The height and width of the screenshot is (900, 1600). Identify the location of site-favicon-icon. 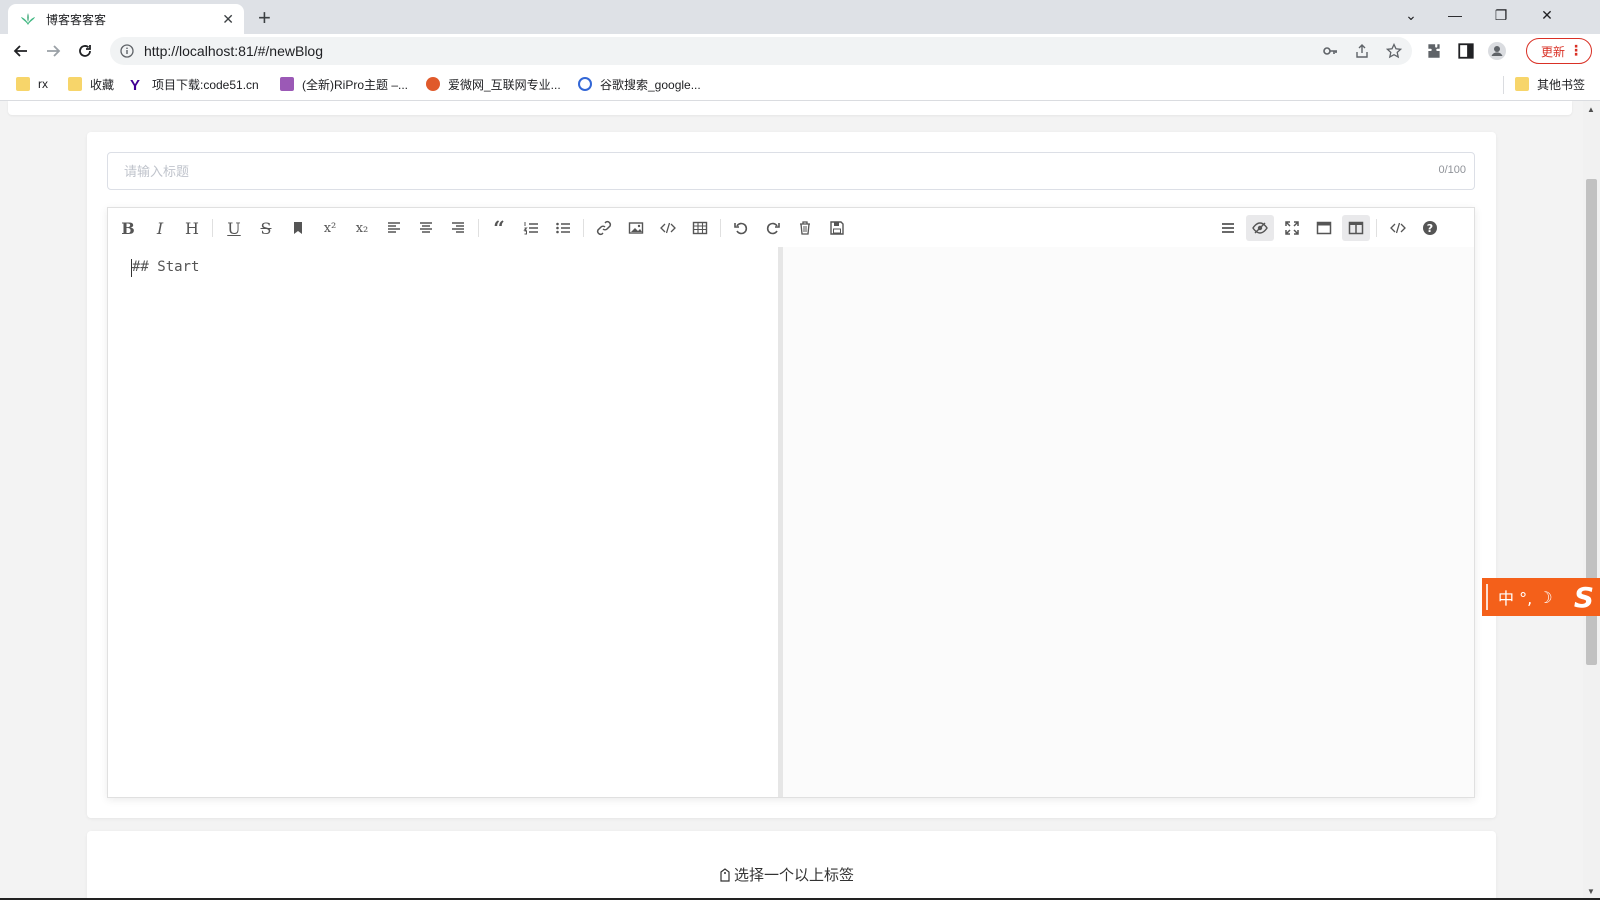
(28, 19).